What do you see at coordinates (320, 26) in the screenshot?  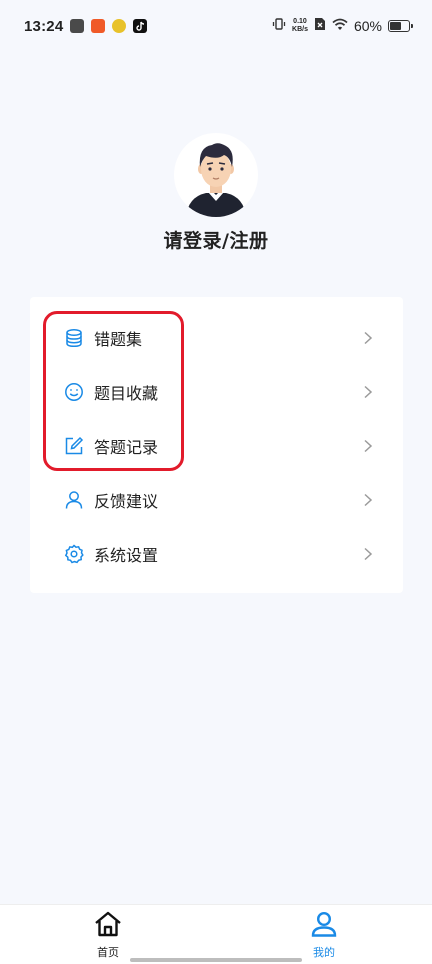 I see `no-sim-icon` at bounding box center [320, 26].